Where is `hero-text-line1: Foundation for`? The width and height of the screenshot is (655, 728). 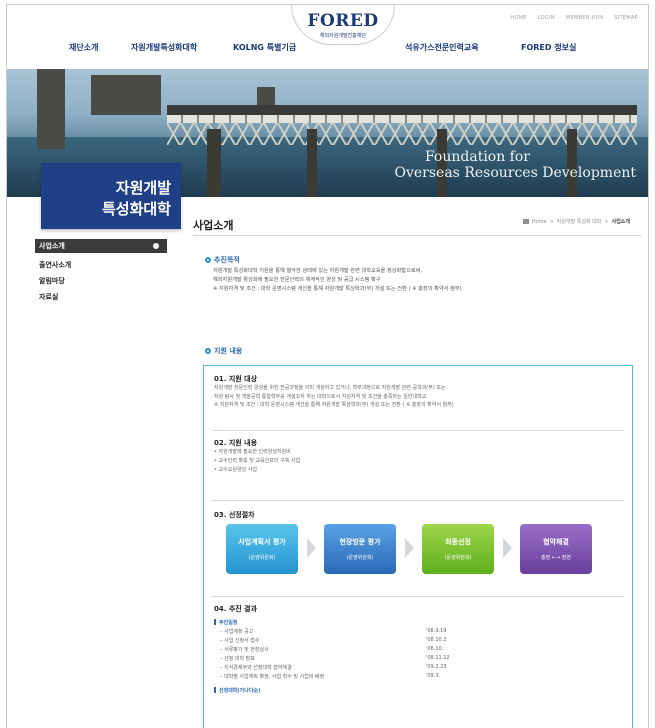
hero-text-line1: Foundation for is located at coordinates (477, 157).